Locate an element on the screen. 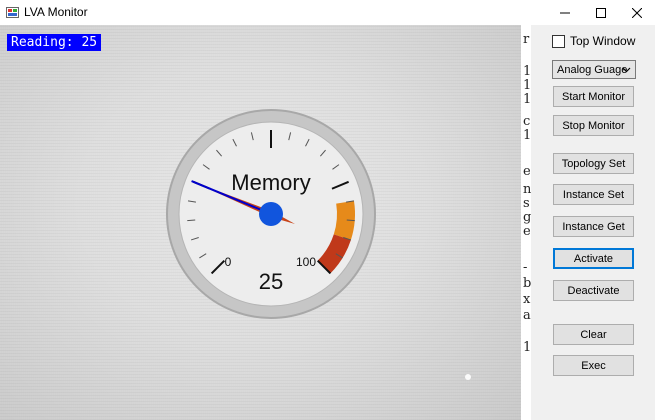  activate-button: Activate is located at coordinates (593, 258).